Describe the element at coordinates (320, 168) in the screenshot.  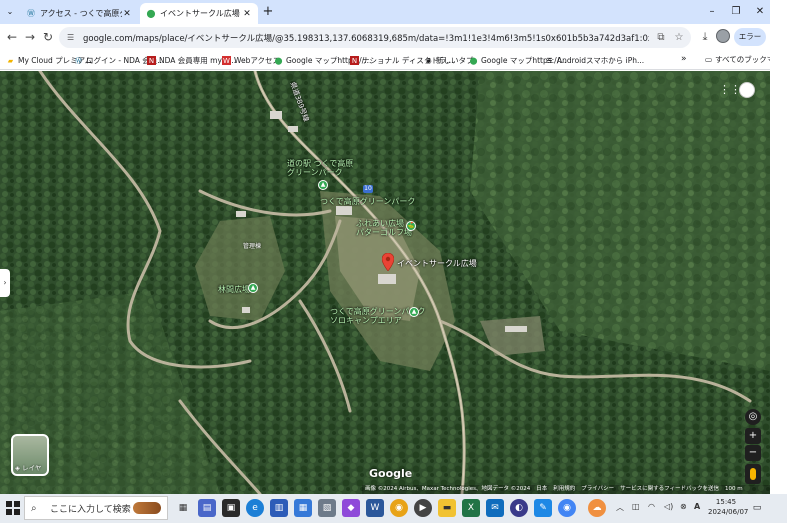
I see `michi-no-eki-label: 道の駅 つくで高原 グリーンパーク` at that location.